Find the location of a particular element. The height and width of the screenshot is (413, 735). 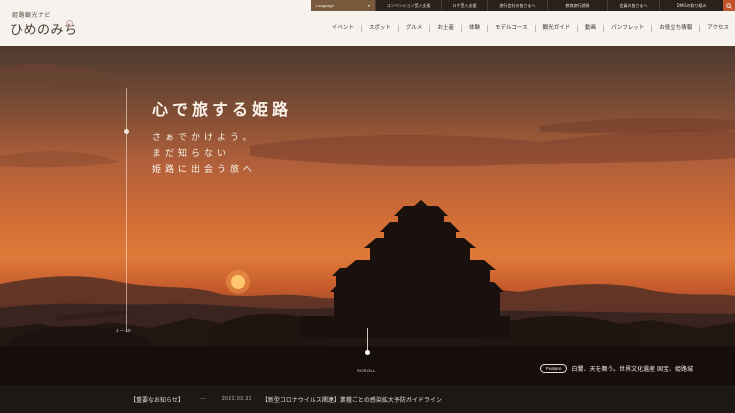

hero-lead-line: 姫路に出会う旅へ is located at coordinates (204, 170).